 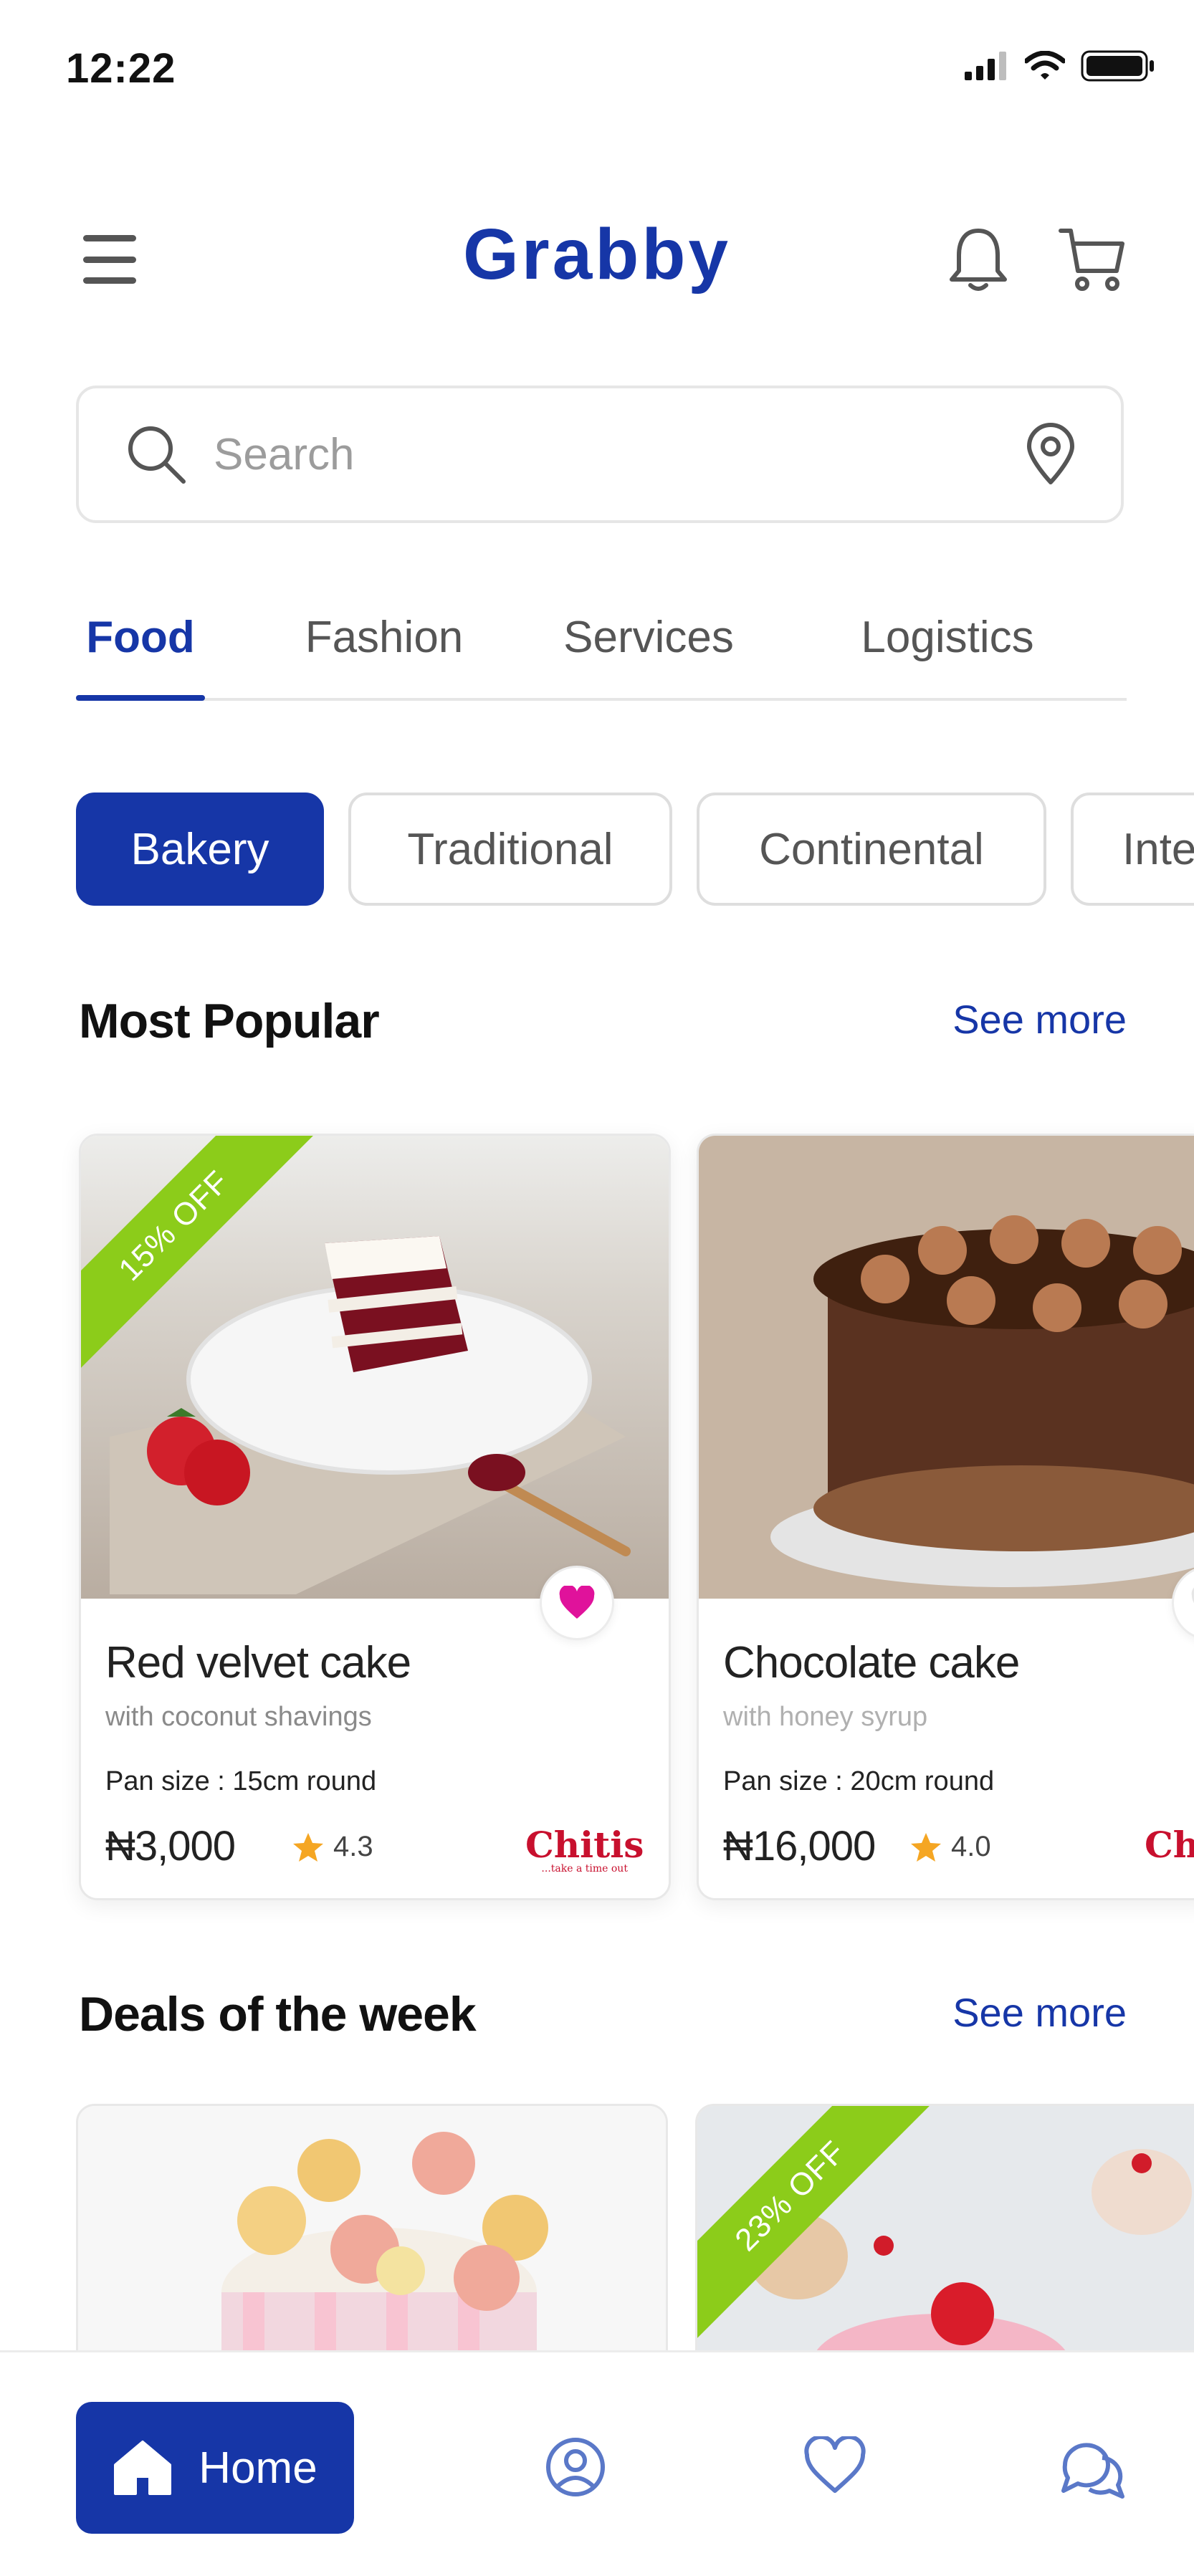 I want to click on search-bar, so click(x=600, y=455).